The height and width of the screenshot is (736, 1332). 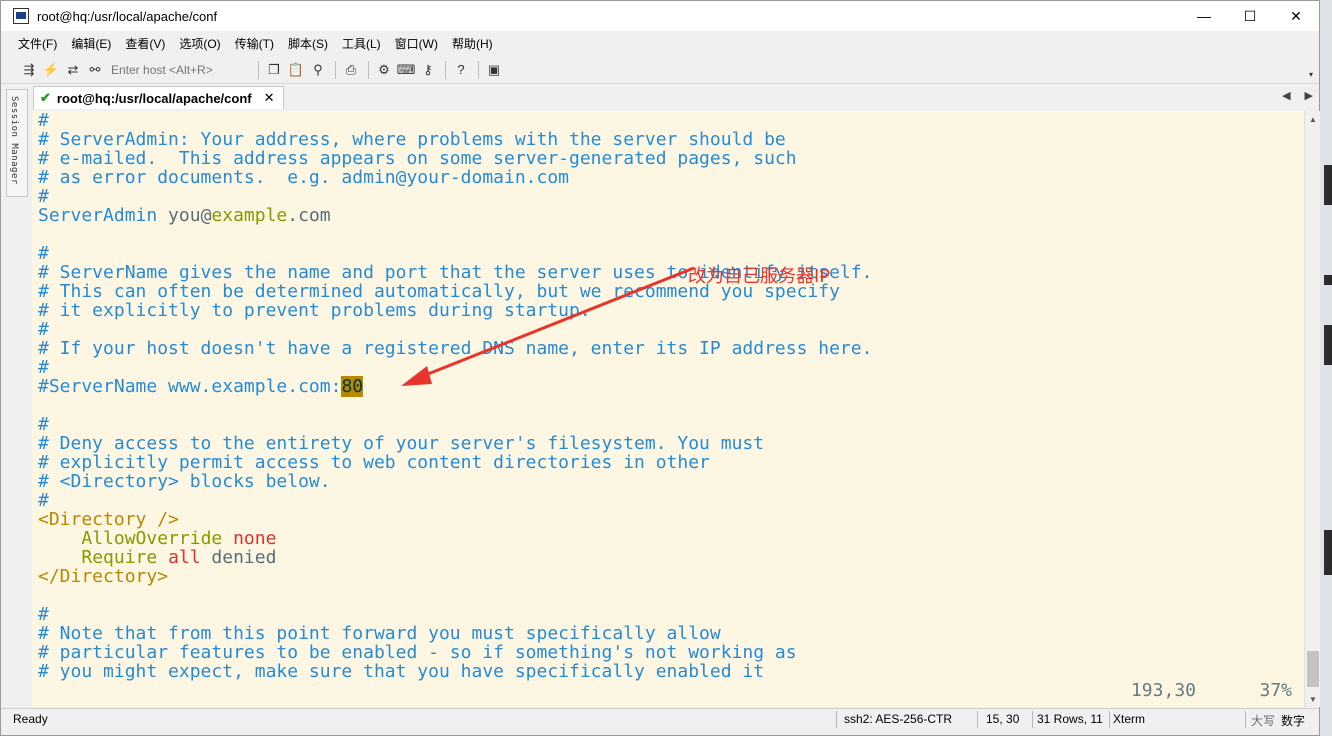 I want to click on menu-view: 查看(V), so click(x=145, y=43).